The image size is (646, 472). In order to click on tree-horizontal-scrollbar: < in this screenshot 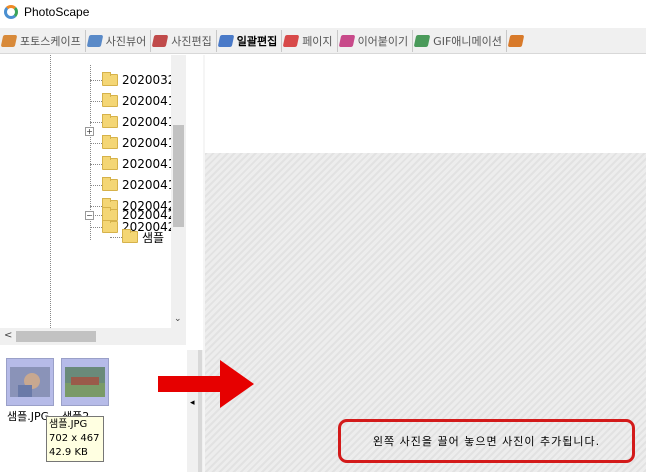, I will do `click(93, 336)`.